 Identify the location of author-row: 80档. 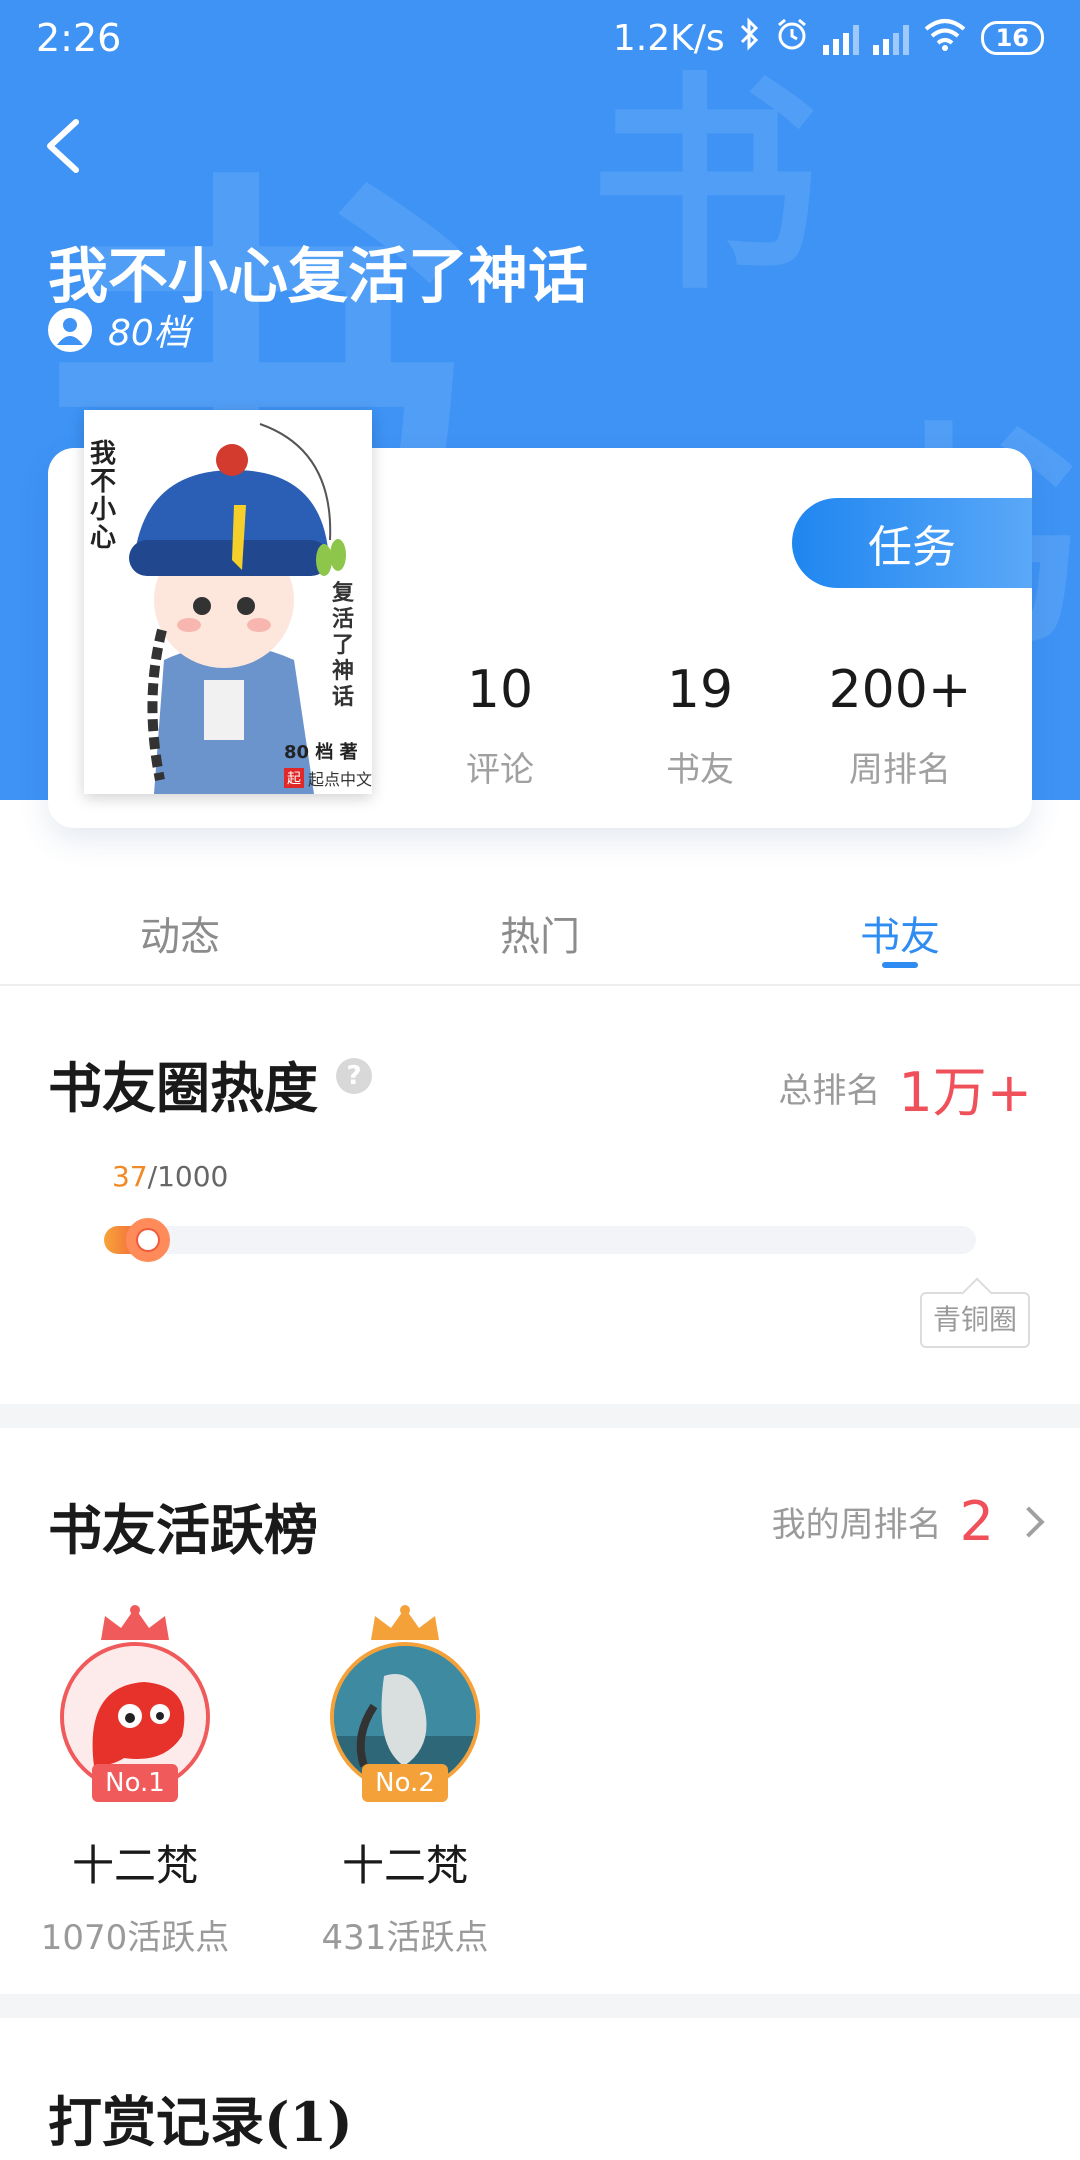
(119, 330).